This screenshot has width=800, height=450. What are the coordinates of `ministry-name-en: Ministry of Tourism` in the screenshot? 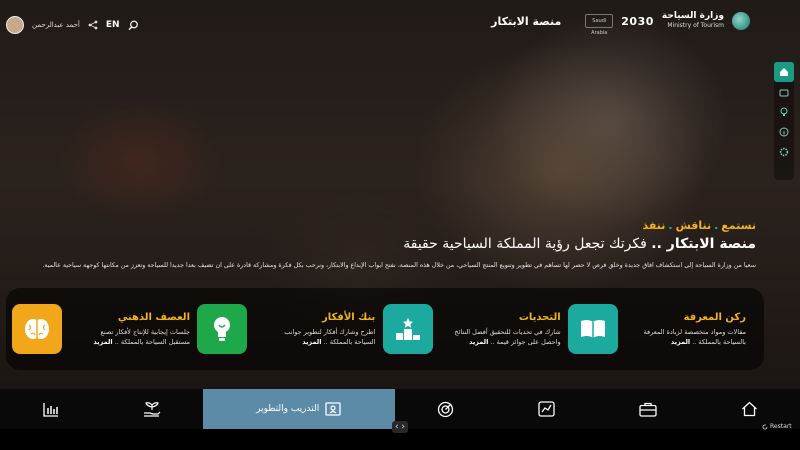 It's located at (695, 25).